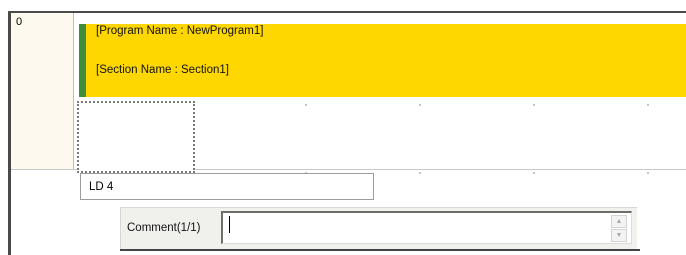  Describe the element at coordinates (227, 186) in the screenshot. I see `mnemonic-input` at that location.